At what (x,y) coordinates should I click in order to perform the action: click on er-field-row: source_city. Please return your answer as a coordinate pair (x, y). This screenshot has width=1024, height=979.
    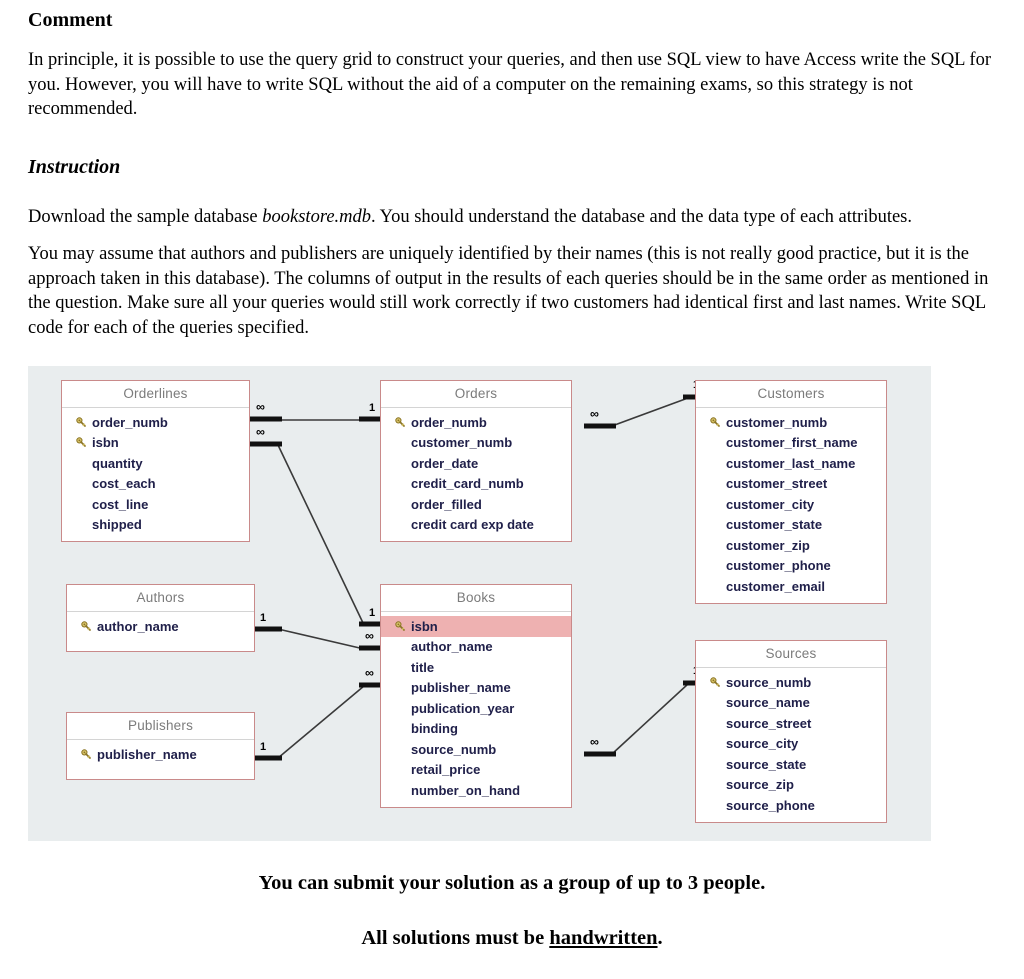
    Looking at the image, I should click on (791, 744).